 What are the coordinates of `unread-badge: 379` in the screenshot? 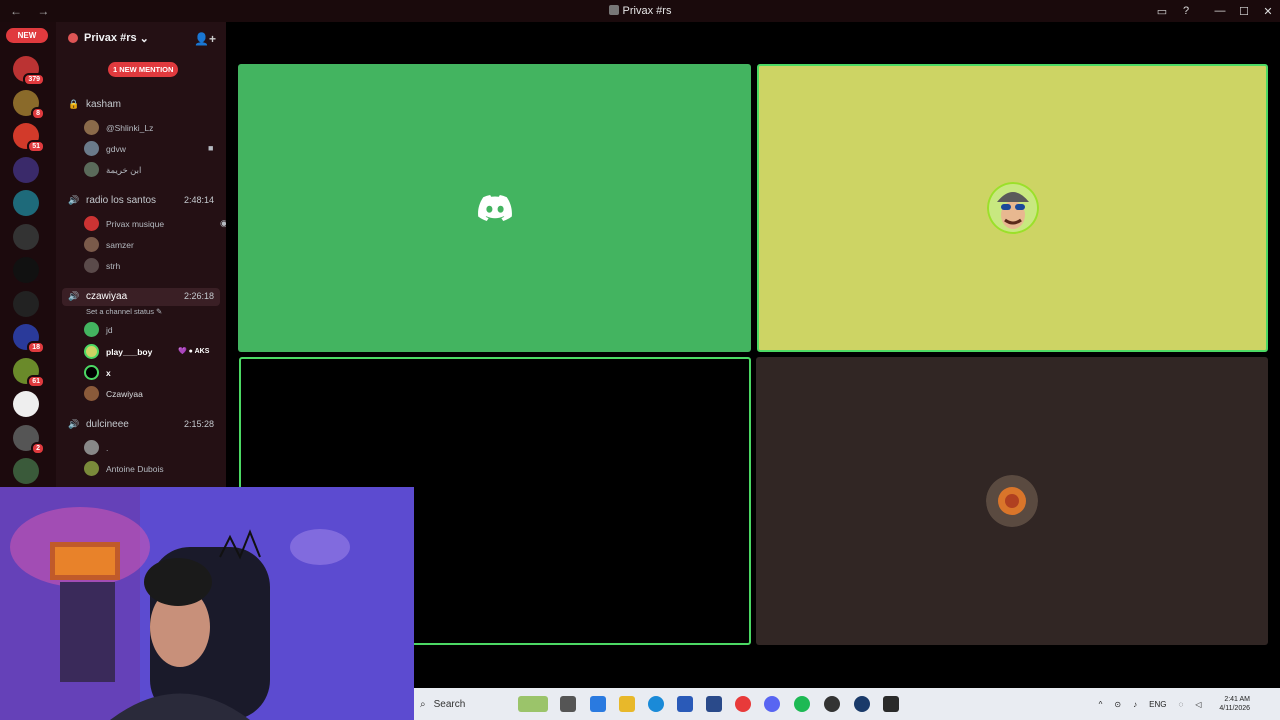 It's located at (34, 79).